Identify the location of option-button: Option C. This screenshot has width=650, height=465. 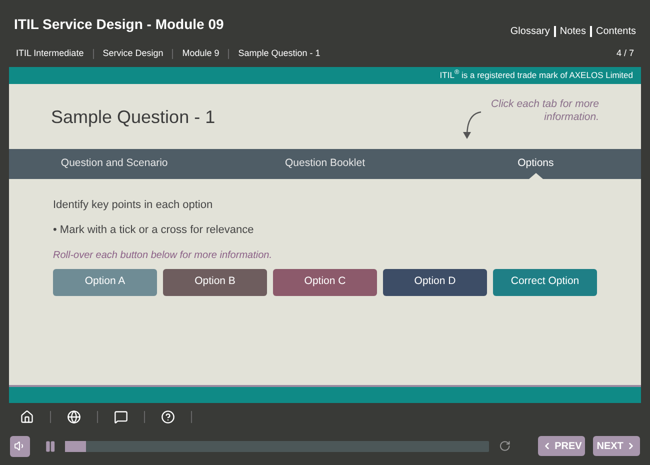
(325, 282).